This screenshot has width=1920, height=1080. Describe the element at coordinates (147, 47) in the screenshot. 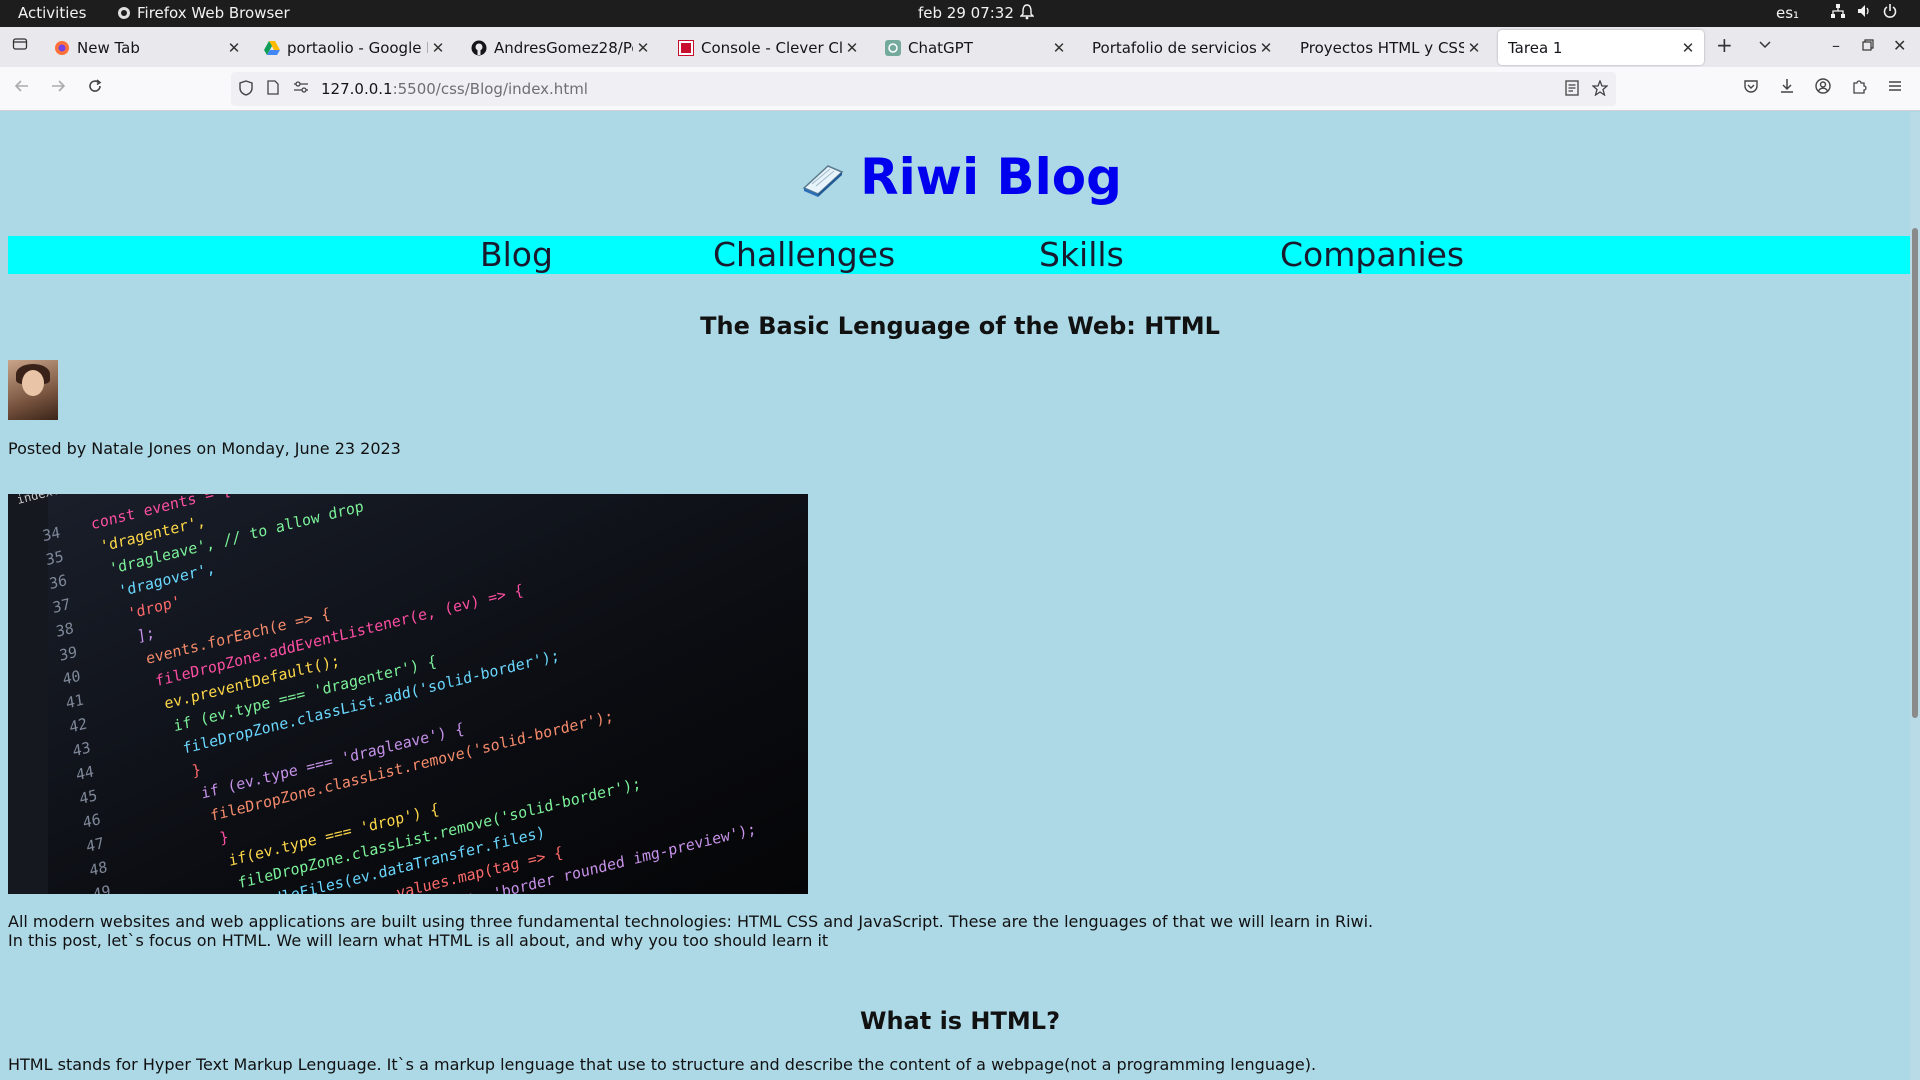

I see `tab-new-tab: New Tab ✕` at that location.